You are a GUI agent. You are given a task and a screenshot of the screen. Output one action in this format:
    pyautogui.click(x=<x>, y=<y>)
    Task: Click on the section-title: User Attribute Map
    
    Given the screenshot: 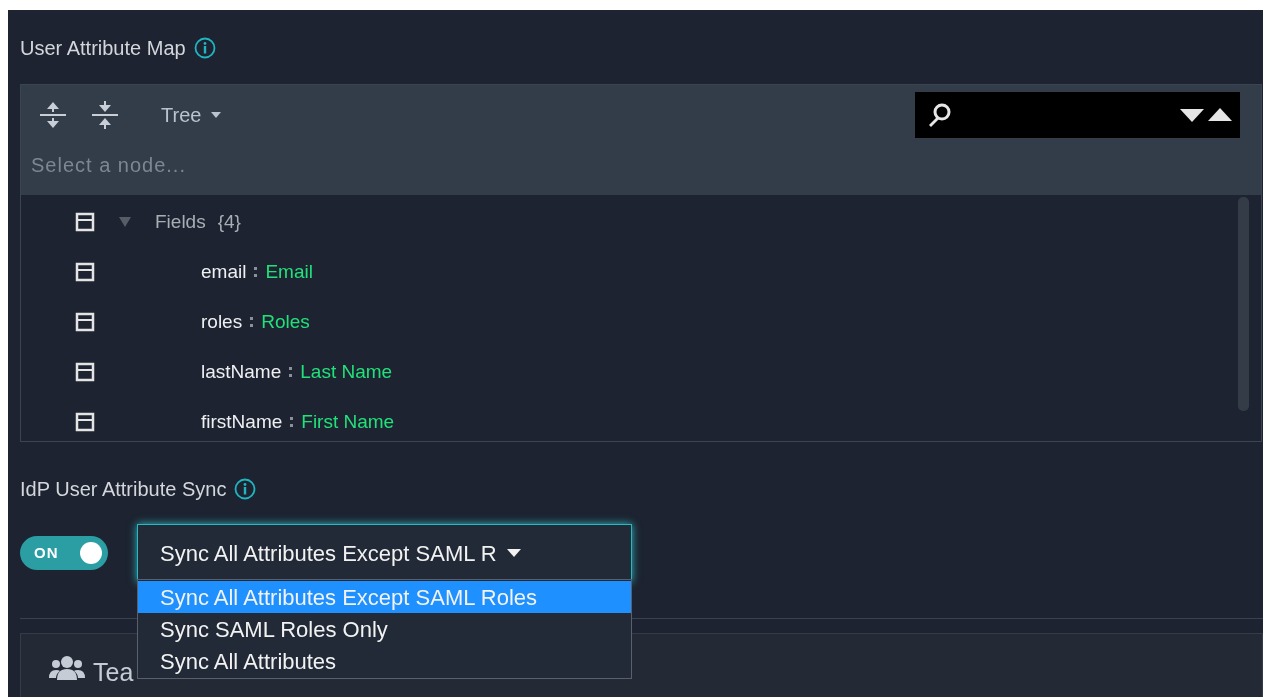 What is the action you would take?
    pyautogui.click(x=103, y=48)
    